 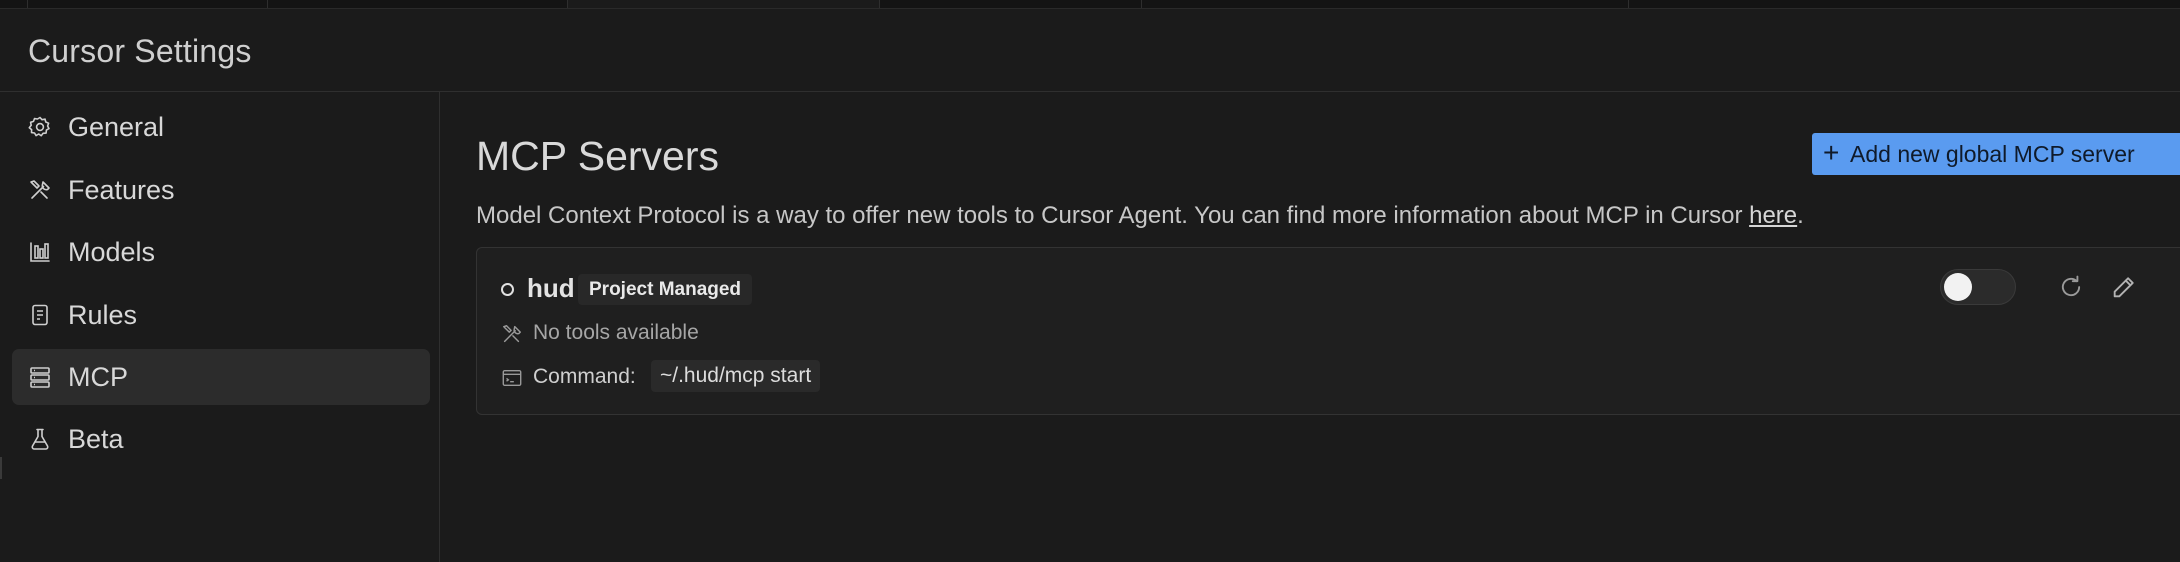 I want to click on plus-icon: +, so click(x=1831, y=152).